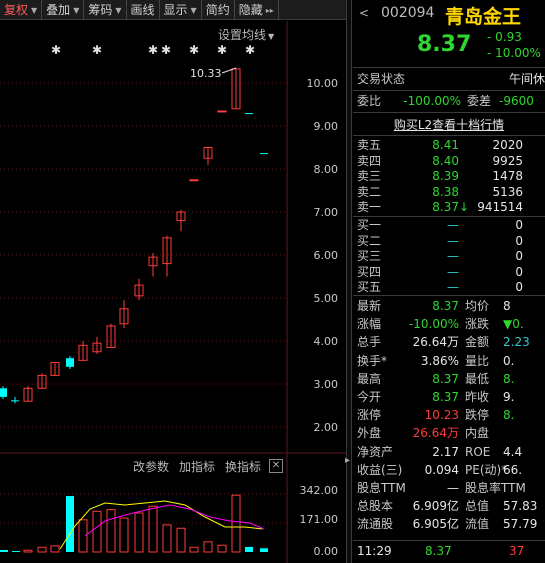 The image size is (545, 563). What do you see at coordinates (381, 79) in the screenshot?
I see `trade-status-label: 交易状态` at bounding box center [381, 79].